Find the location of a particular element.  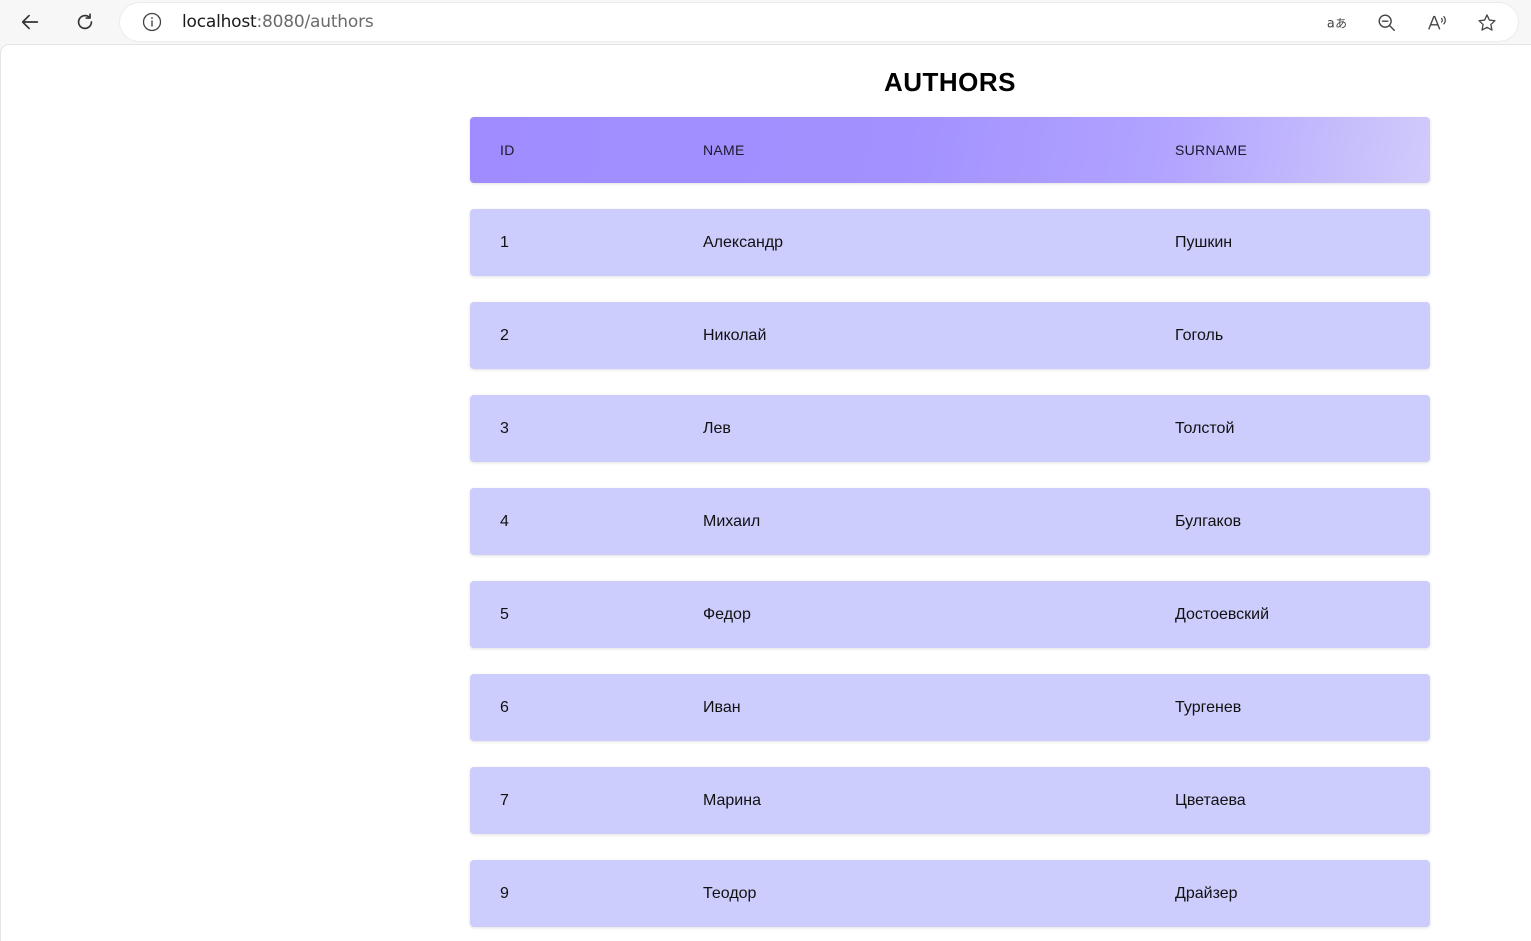

column-header-surname: SURNAME is located at coordinates (1211, 150).